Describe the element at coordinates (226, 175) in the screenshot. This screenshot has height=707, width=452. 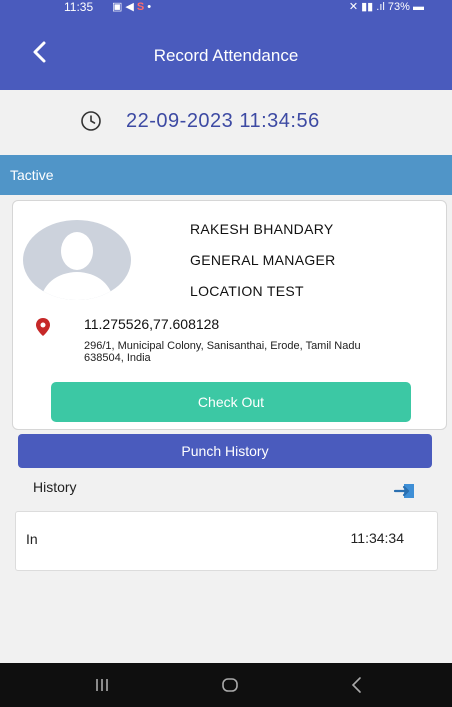
I see `organization-bar: Tactive` at that location.